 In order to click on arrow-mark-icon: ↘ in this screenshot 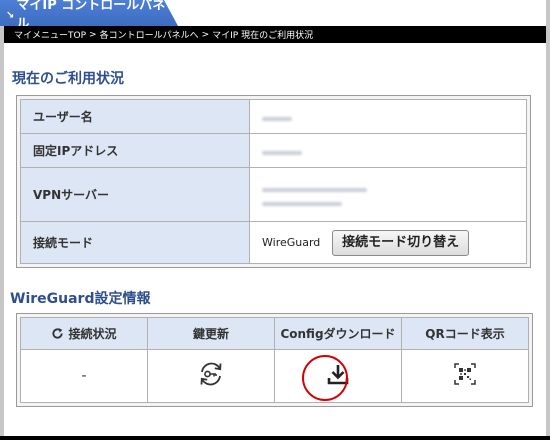, I will do `click(10, 15)`.